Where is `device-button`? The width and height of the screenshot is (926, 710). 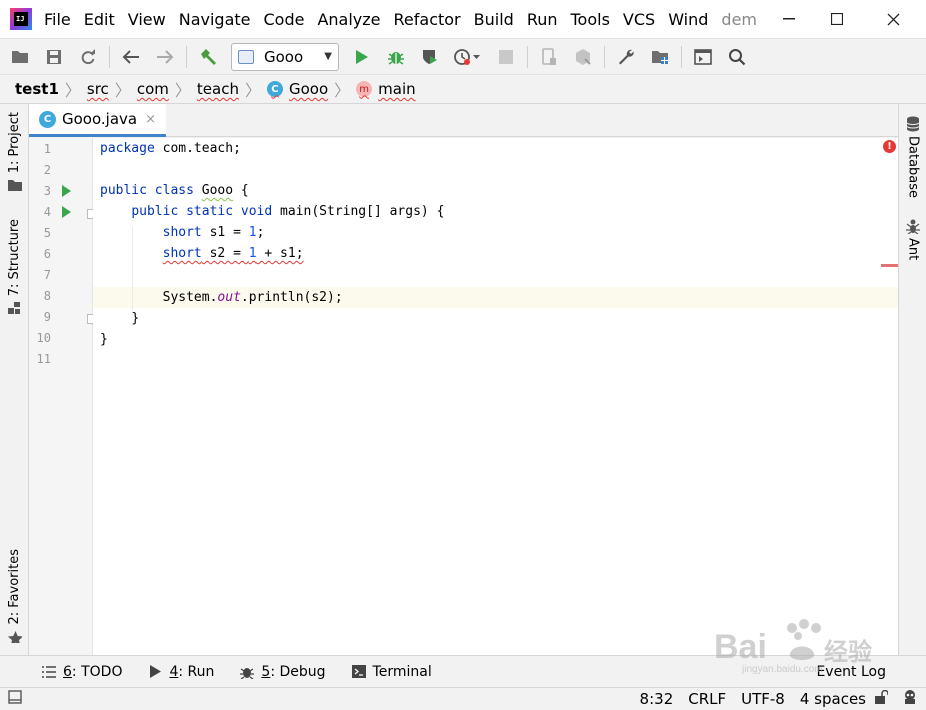 device-button is located at coordinates (549, 57).